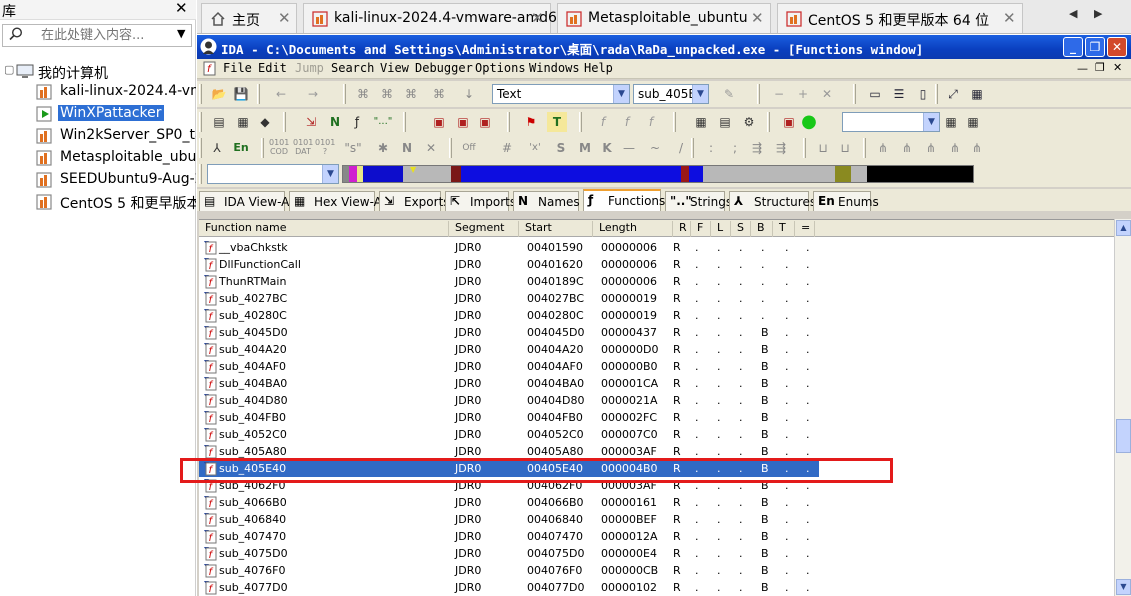 Image resolution: width=1131 pixels, height=596 pixels. I want to click on column-header: L, so click(721, 229).